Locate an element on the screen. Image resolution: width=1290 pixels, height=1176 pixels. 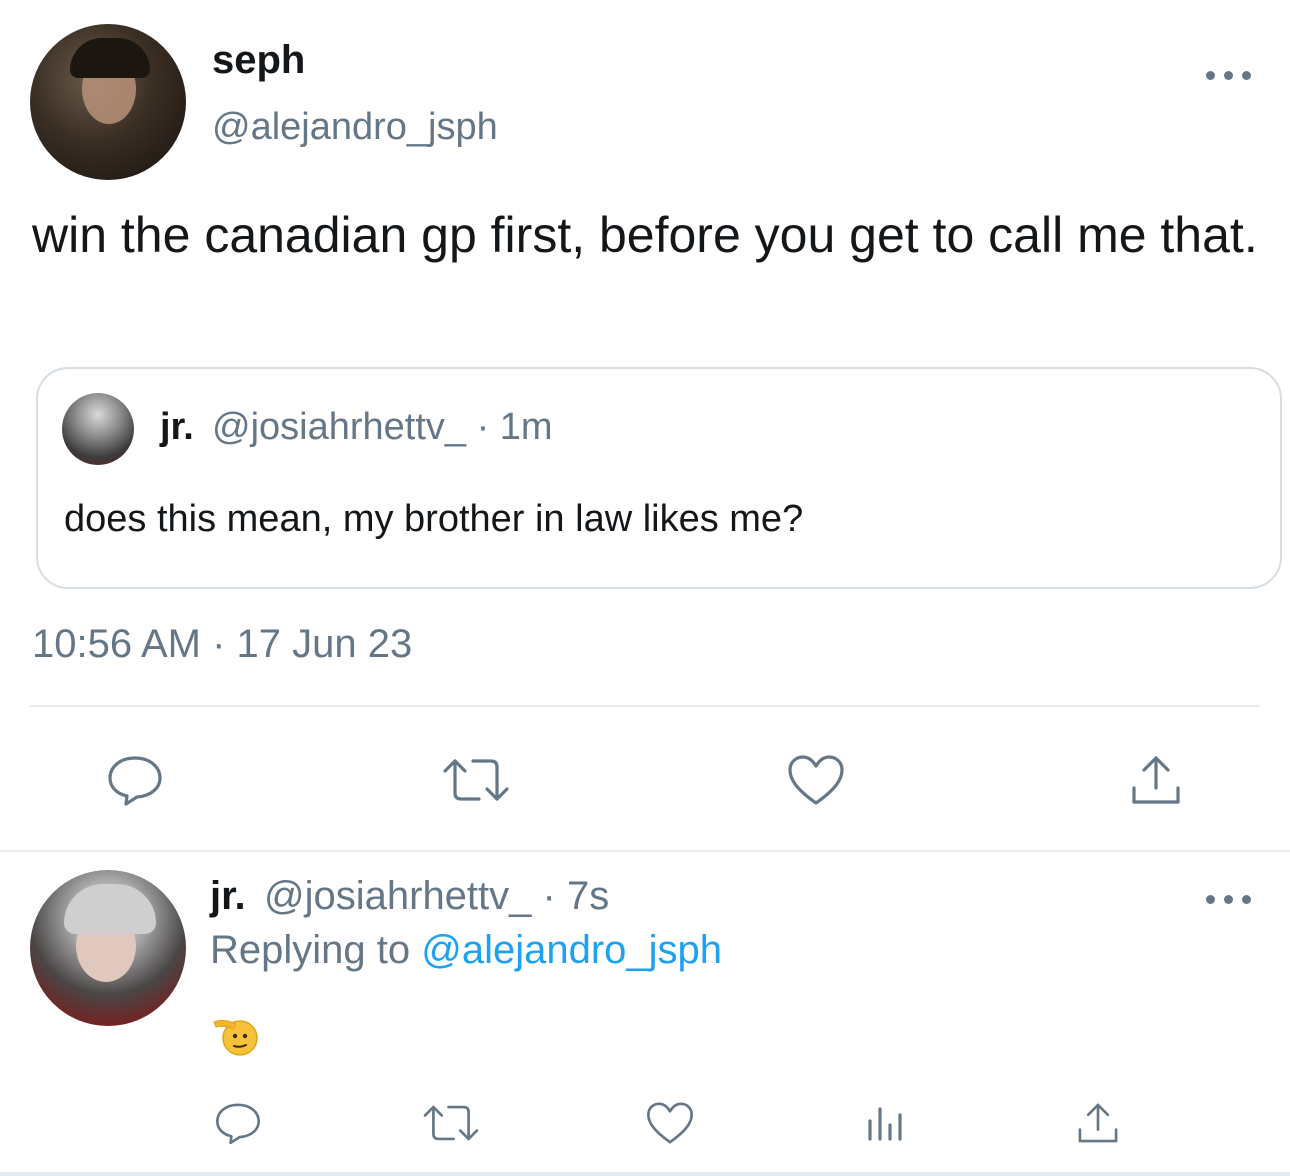
quoted-avatar is located at coordinates (98, 429).